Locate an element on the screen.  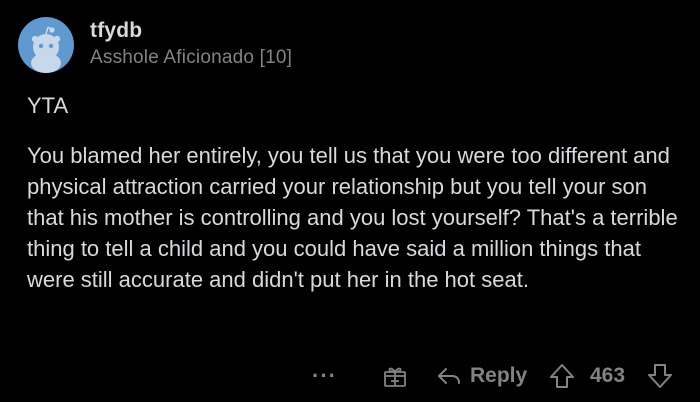
downvote-button is located at coordinates (660, 376).